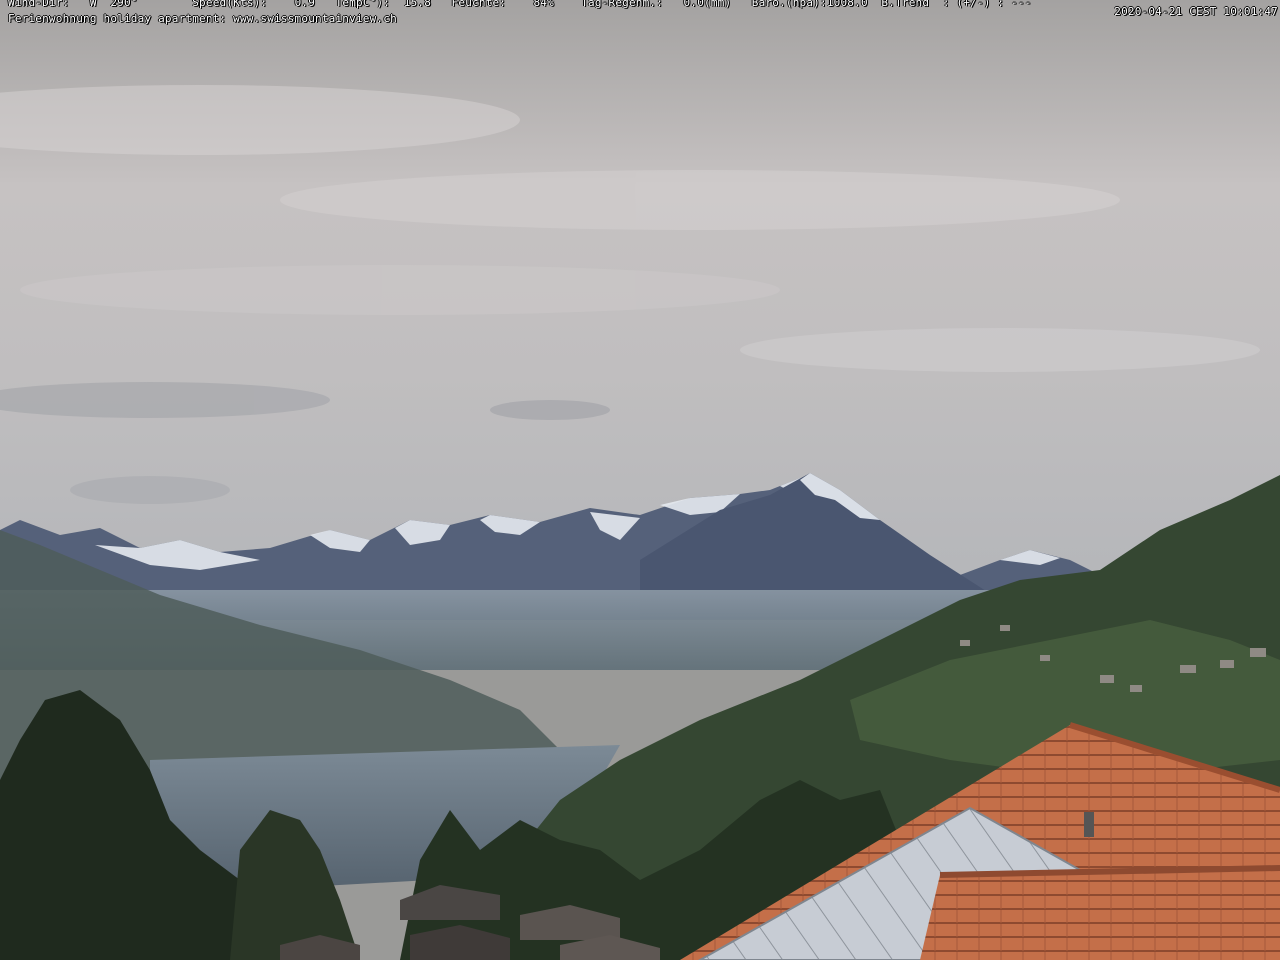  I want to click on humidity-value: 84%, so click(543, 4).